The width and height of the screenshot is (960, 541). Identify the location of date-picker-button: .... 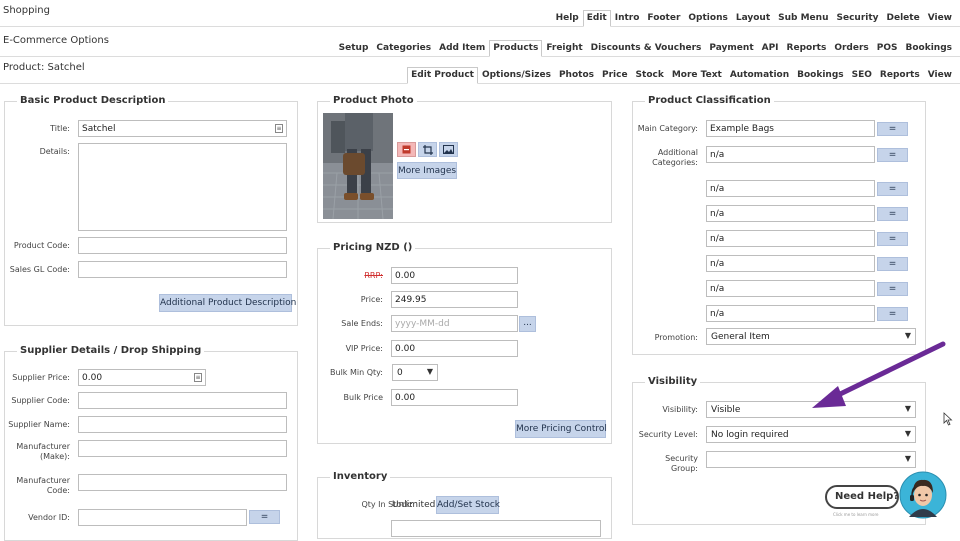
(527, 324).